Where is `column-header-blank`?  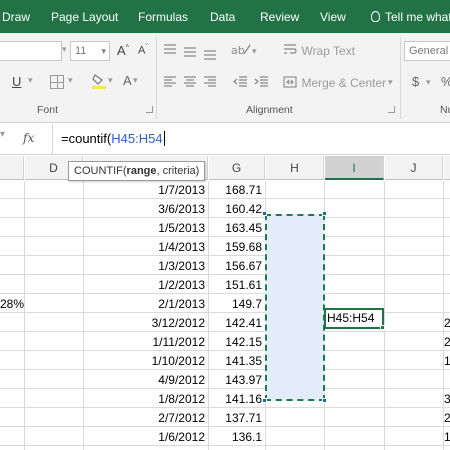
column-header-blank is located at coordinates (12, 168).